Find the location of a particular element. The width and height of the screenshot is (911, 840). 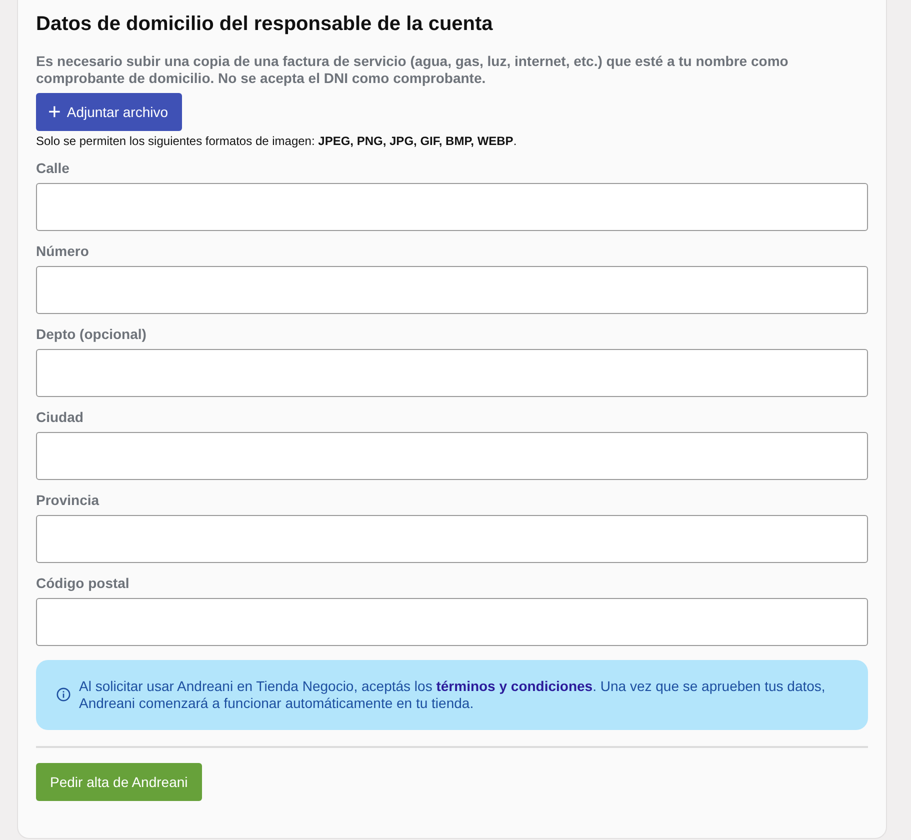

terms-link: términos y condiciones is located at coordinates (514, 686).